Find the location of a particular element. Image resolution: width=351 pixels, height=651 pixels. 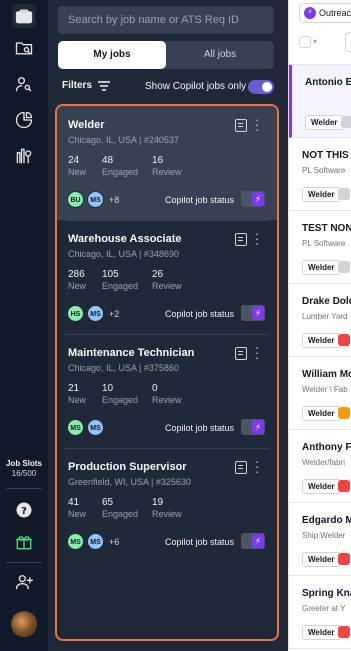

gift-icon is located at coordinates (24, 542).